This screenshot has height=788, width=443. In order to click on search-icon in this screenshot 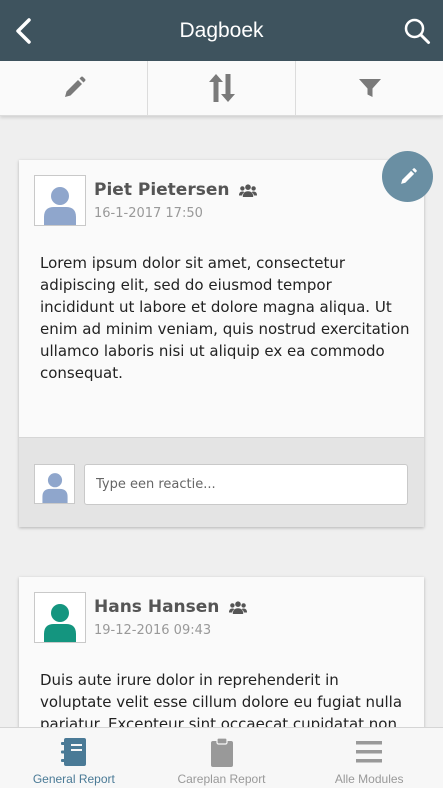, I will do `click(417, 31)`.